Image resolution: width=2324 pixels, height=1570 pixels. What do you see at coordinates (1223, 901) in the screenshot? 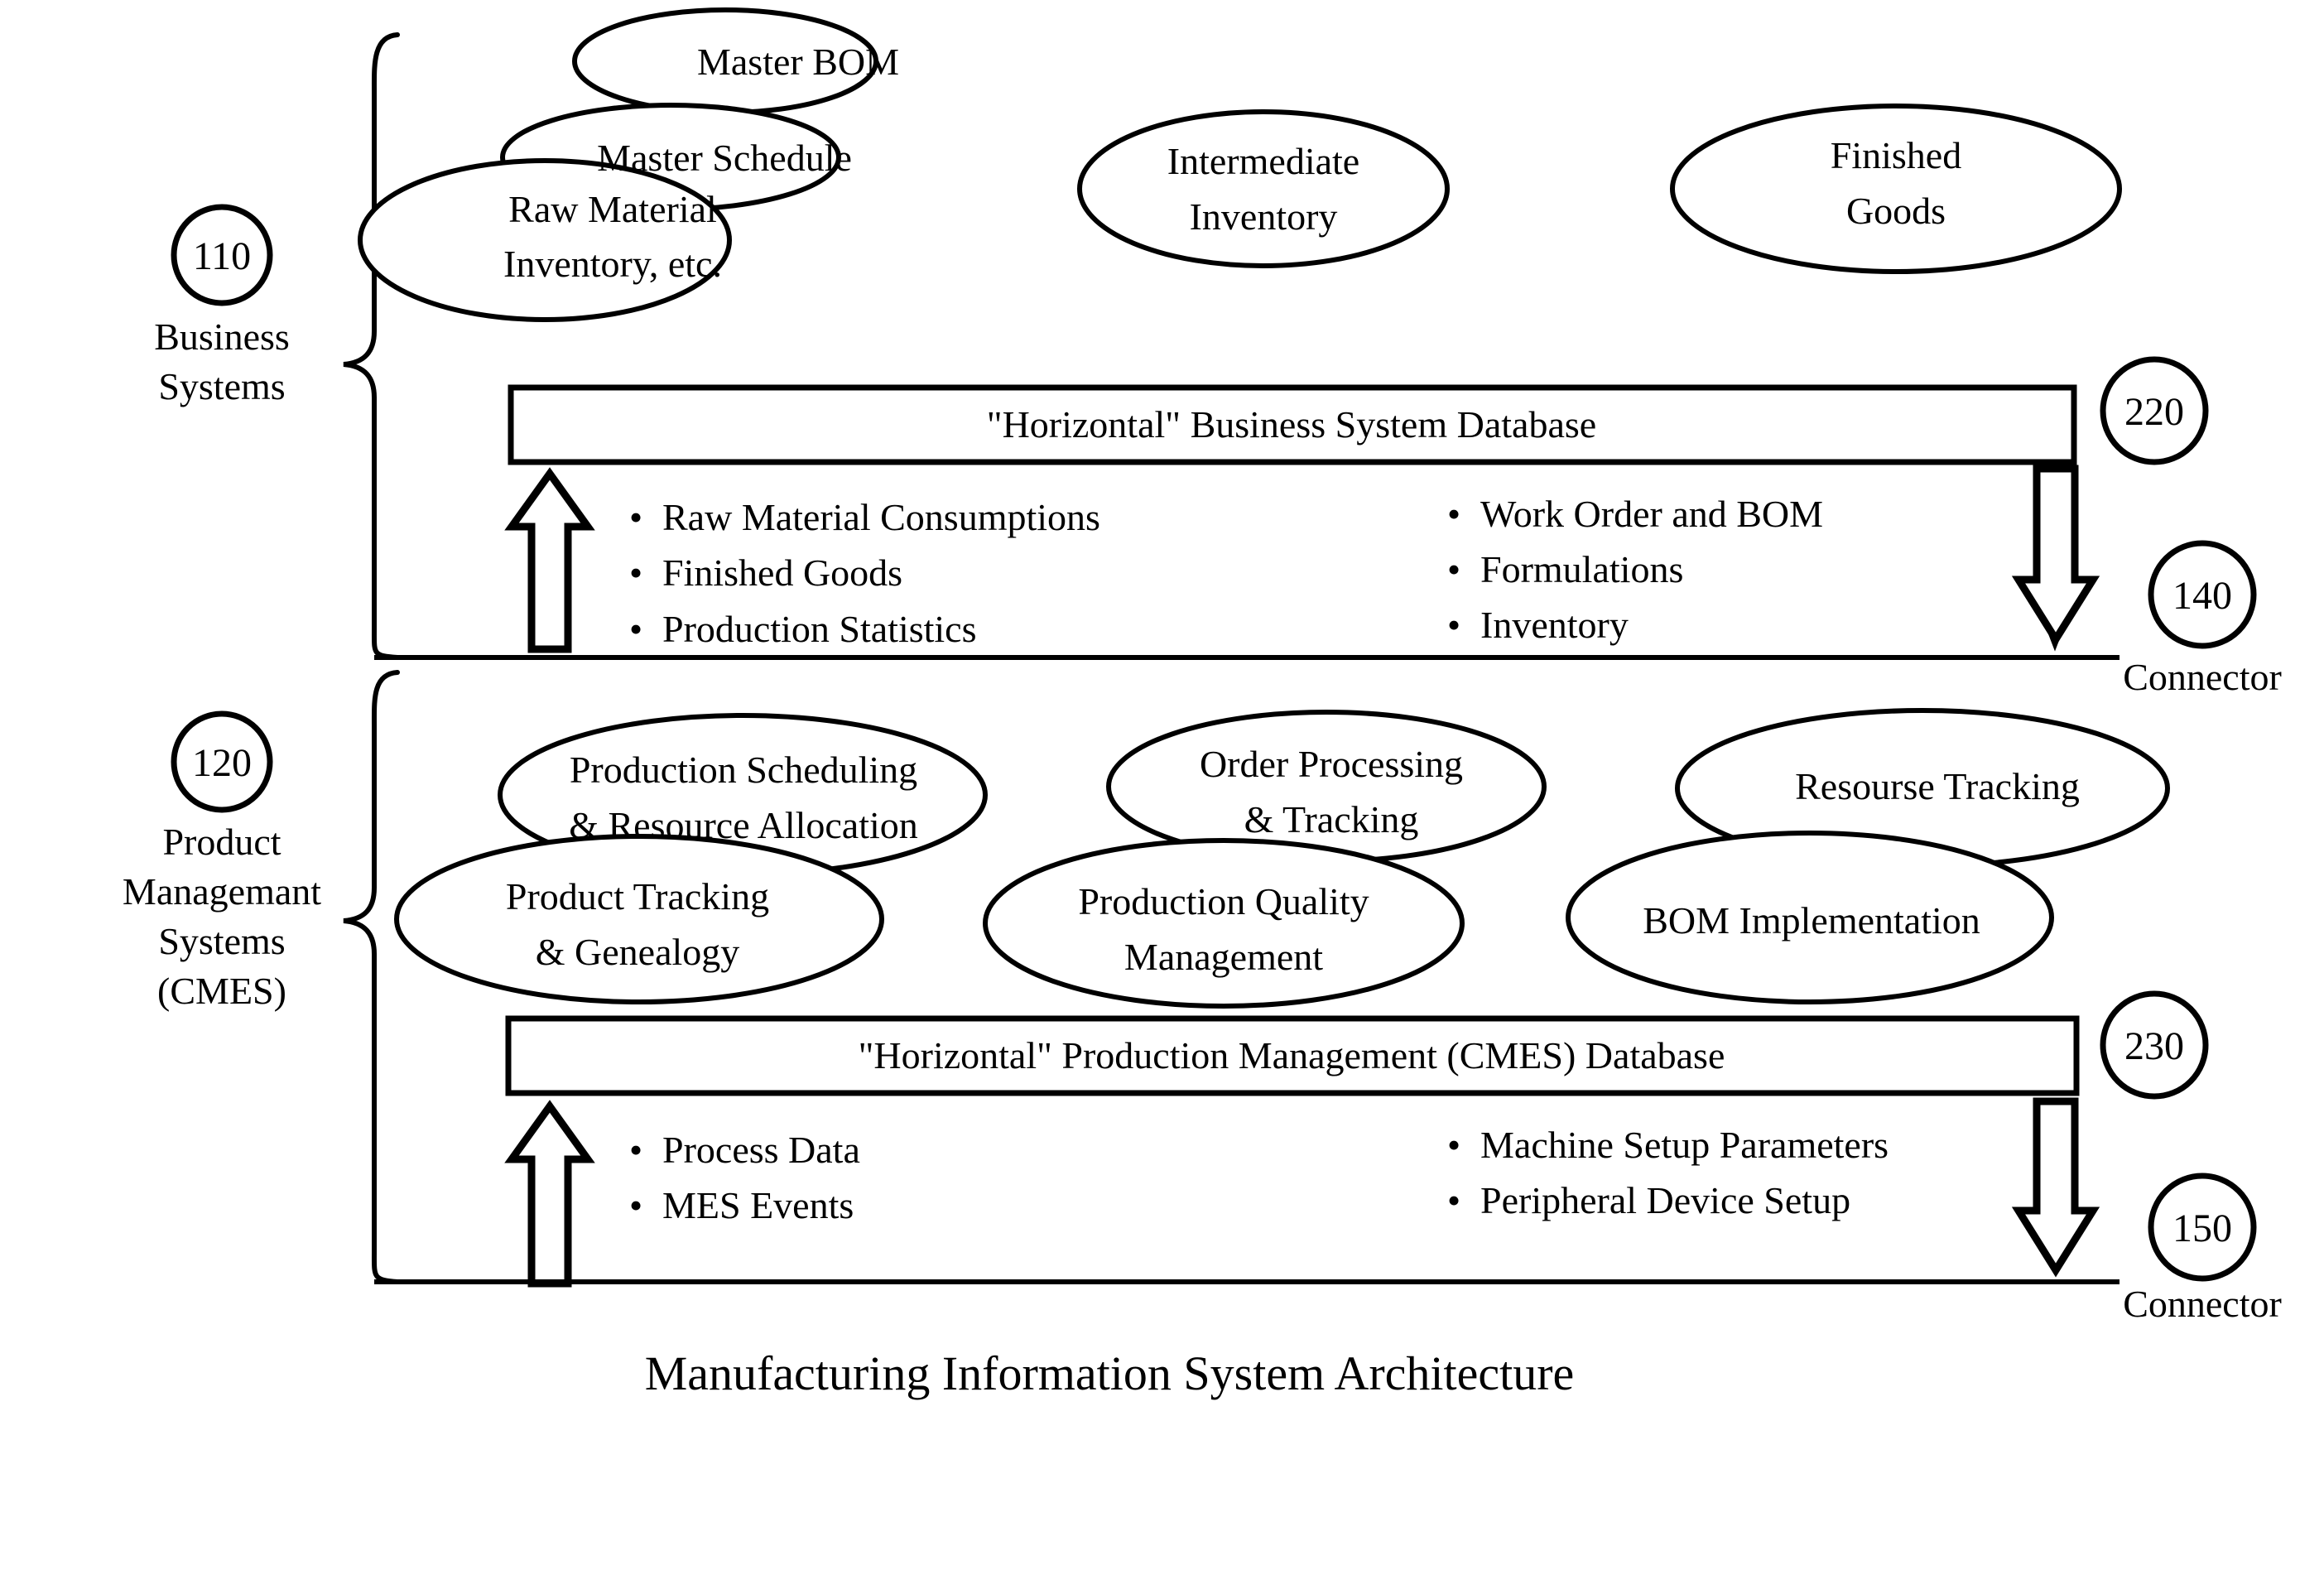
I see `node-production-quality-label-line1: Production Quality` at bounding box center [1223, 901].